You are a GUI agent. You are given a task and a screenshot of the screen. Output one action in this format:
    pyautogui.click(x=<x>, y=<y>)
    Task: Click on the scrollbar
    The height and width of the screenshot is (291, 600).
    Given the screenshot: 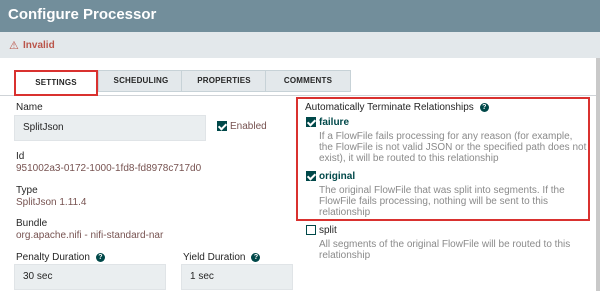 What is the action you would take?
    pyautogui.click(x=598, y=174)
    